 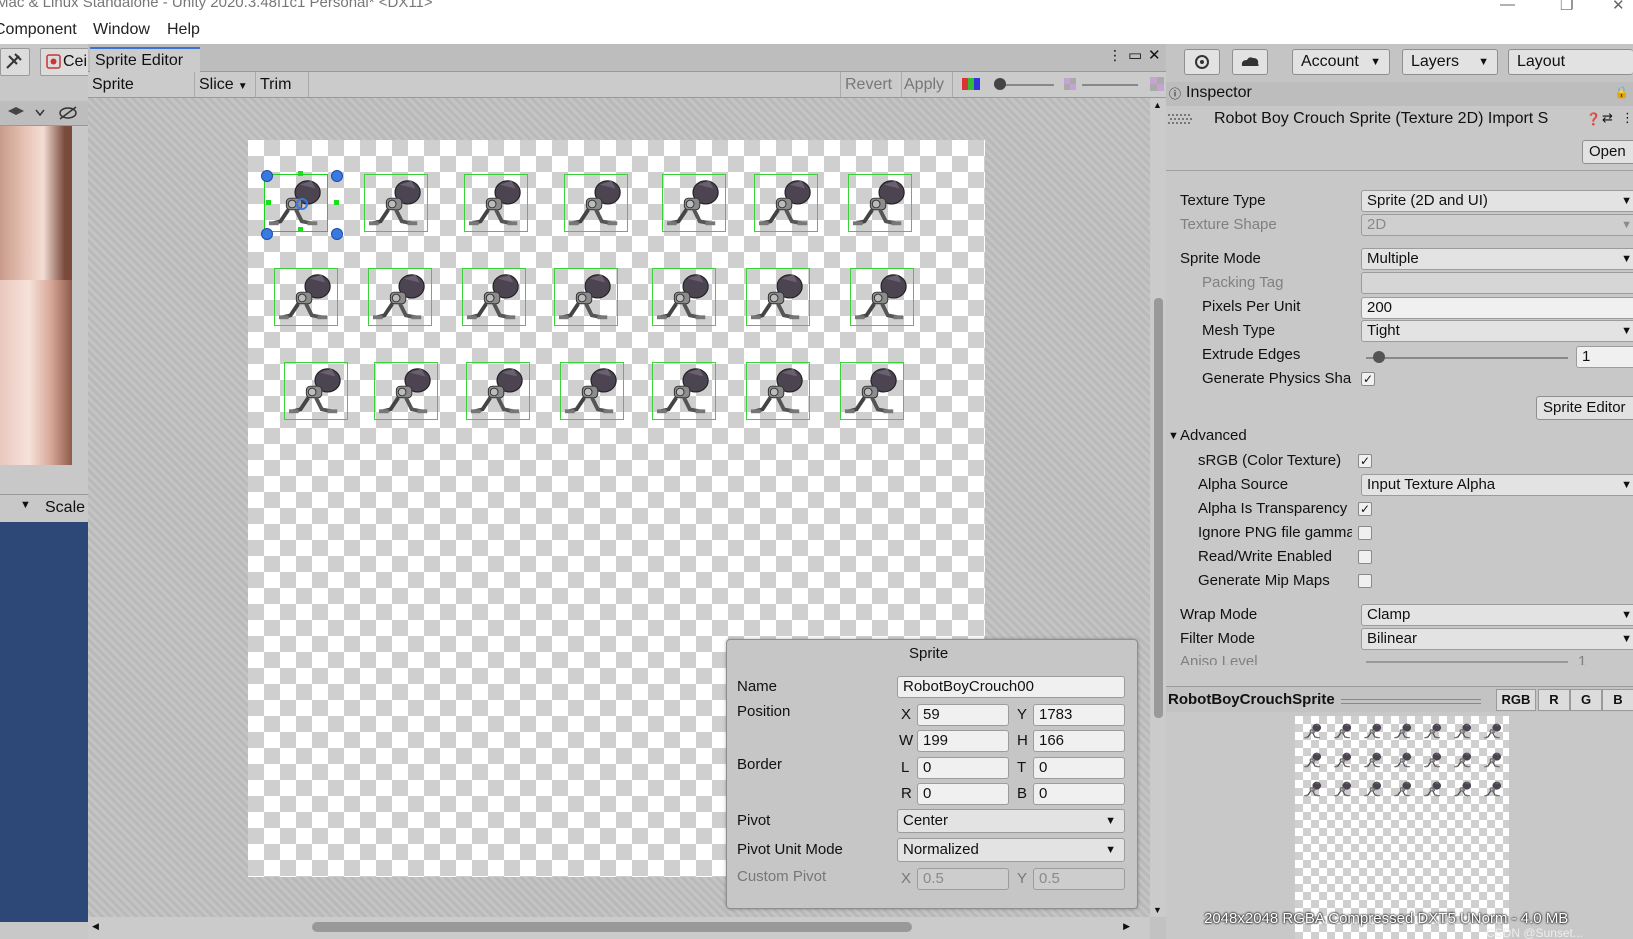 What do you see at coordinates (1467, 358) in the screenshot?
I see `extrude-slider-track` at bounding box center [1467, 358].